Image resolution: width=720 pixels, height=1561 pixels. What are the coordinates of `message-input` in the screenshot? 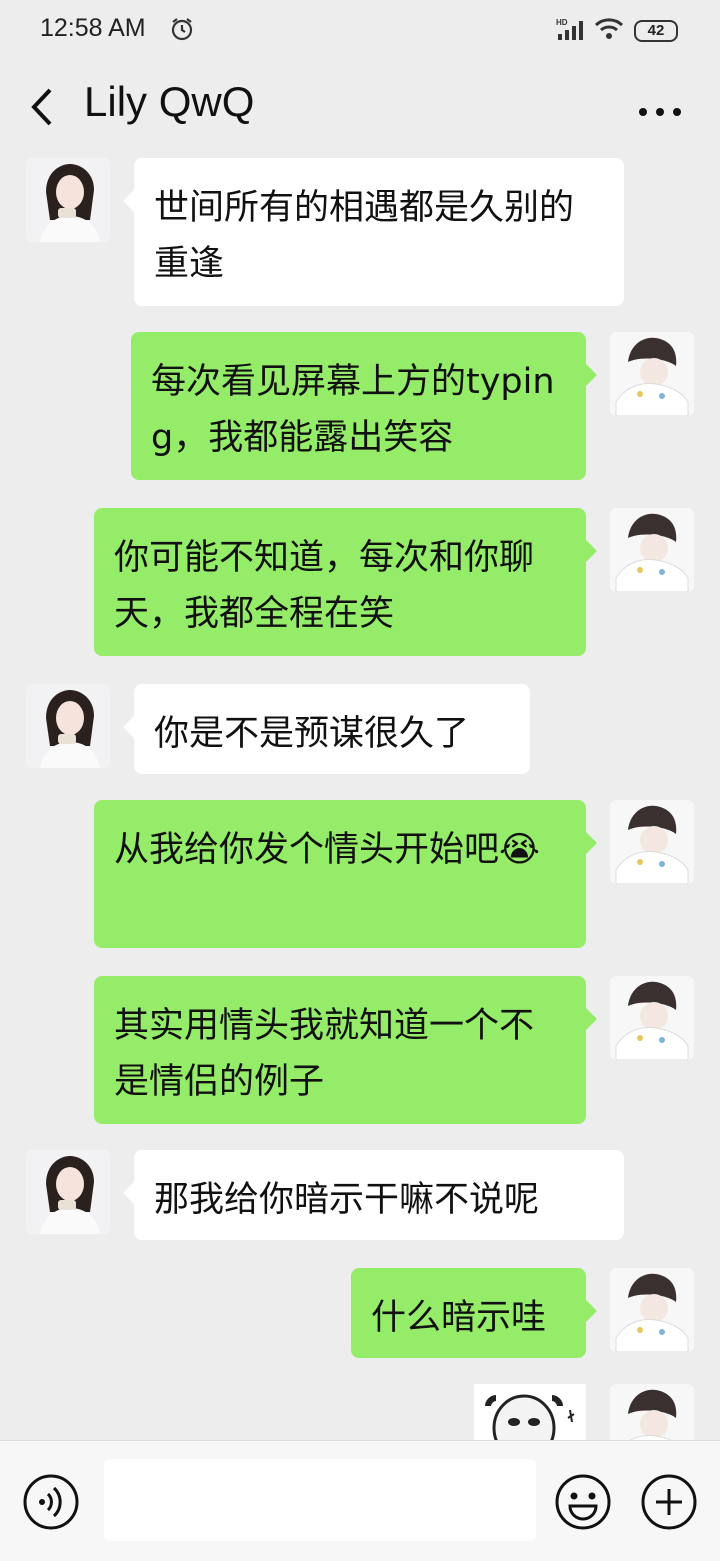 It's located at (320, 1500).